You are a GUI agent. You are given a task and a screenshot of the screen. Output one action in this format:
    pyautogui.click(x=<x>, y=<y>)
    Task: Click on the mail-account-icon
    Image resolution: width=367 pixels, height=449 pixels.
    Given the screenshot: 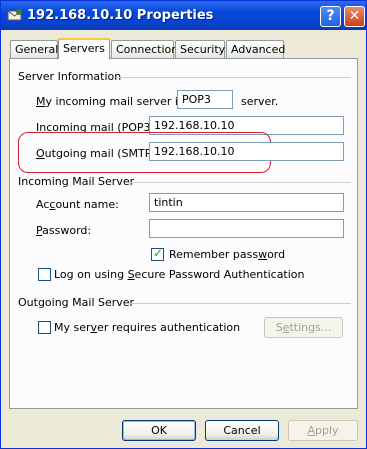 What is the action you would take?
    pyautogui.click(x=14, y=15)
    